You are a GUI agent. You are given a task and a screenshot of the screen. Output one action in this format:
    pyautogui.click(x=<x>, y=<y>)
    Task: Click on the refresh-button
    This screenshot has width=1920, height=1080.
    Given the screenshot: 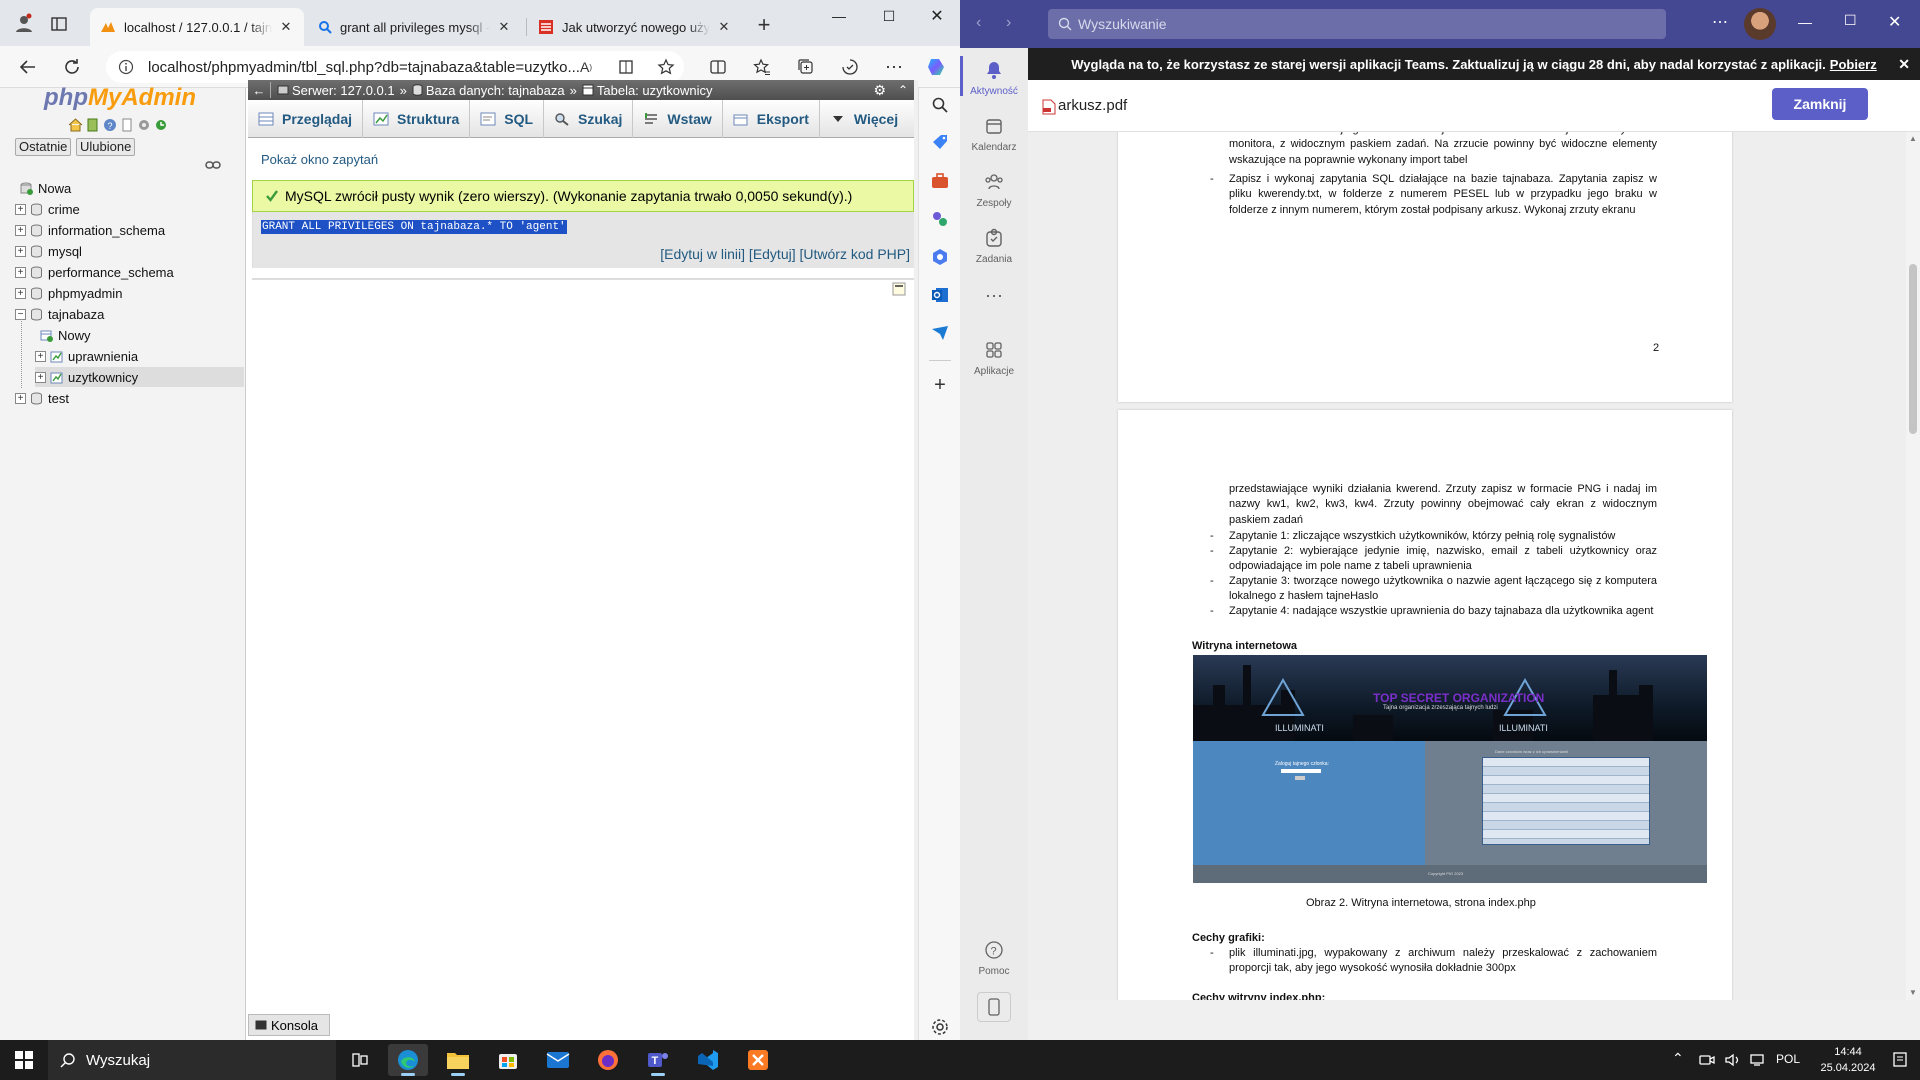 What is the action you would take?
    pyautogui.click(x=72, y=67)
    